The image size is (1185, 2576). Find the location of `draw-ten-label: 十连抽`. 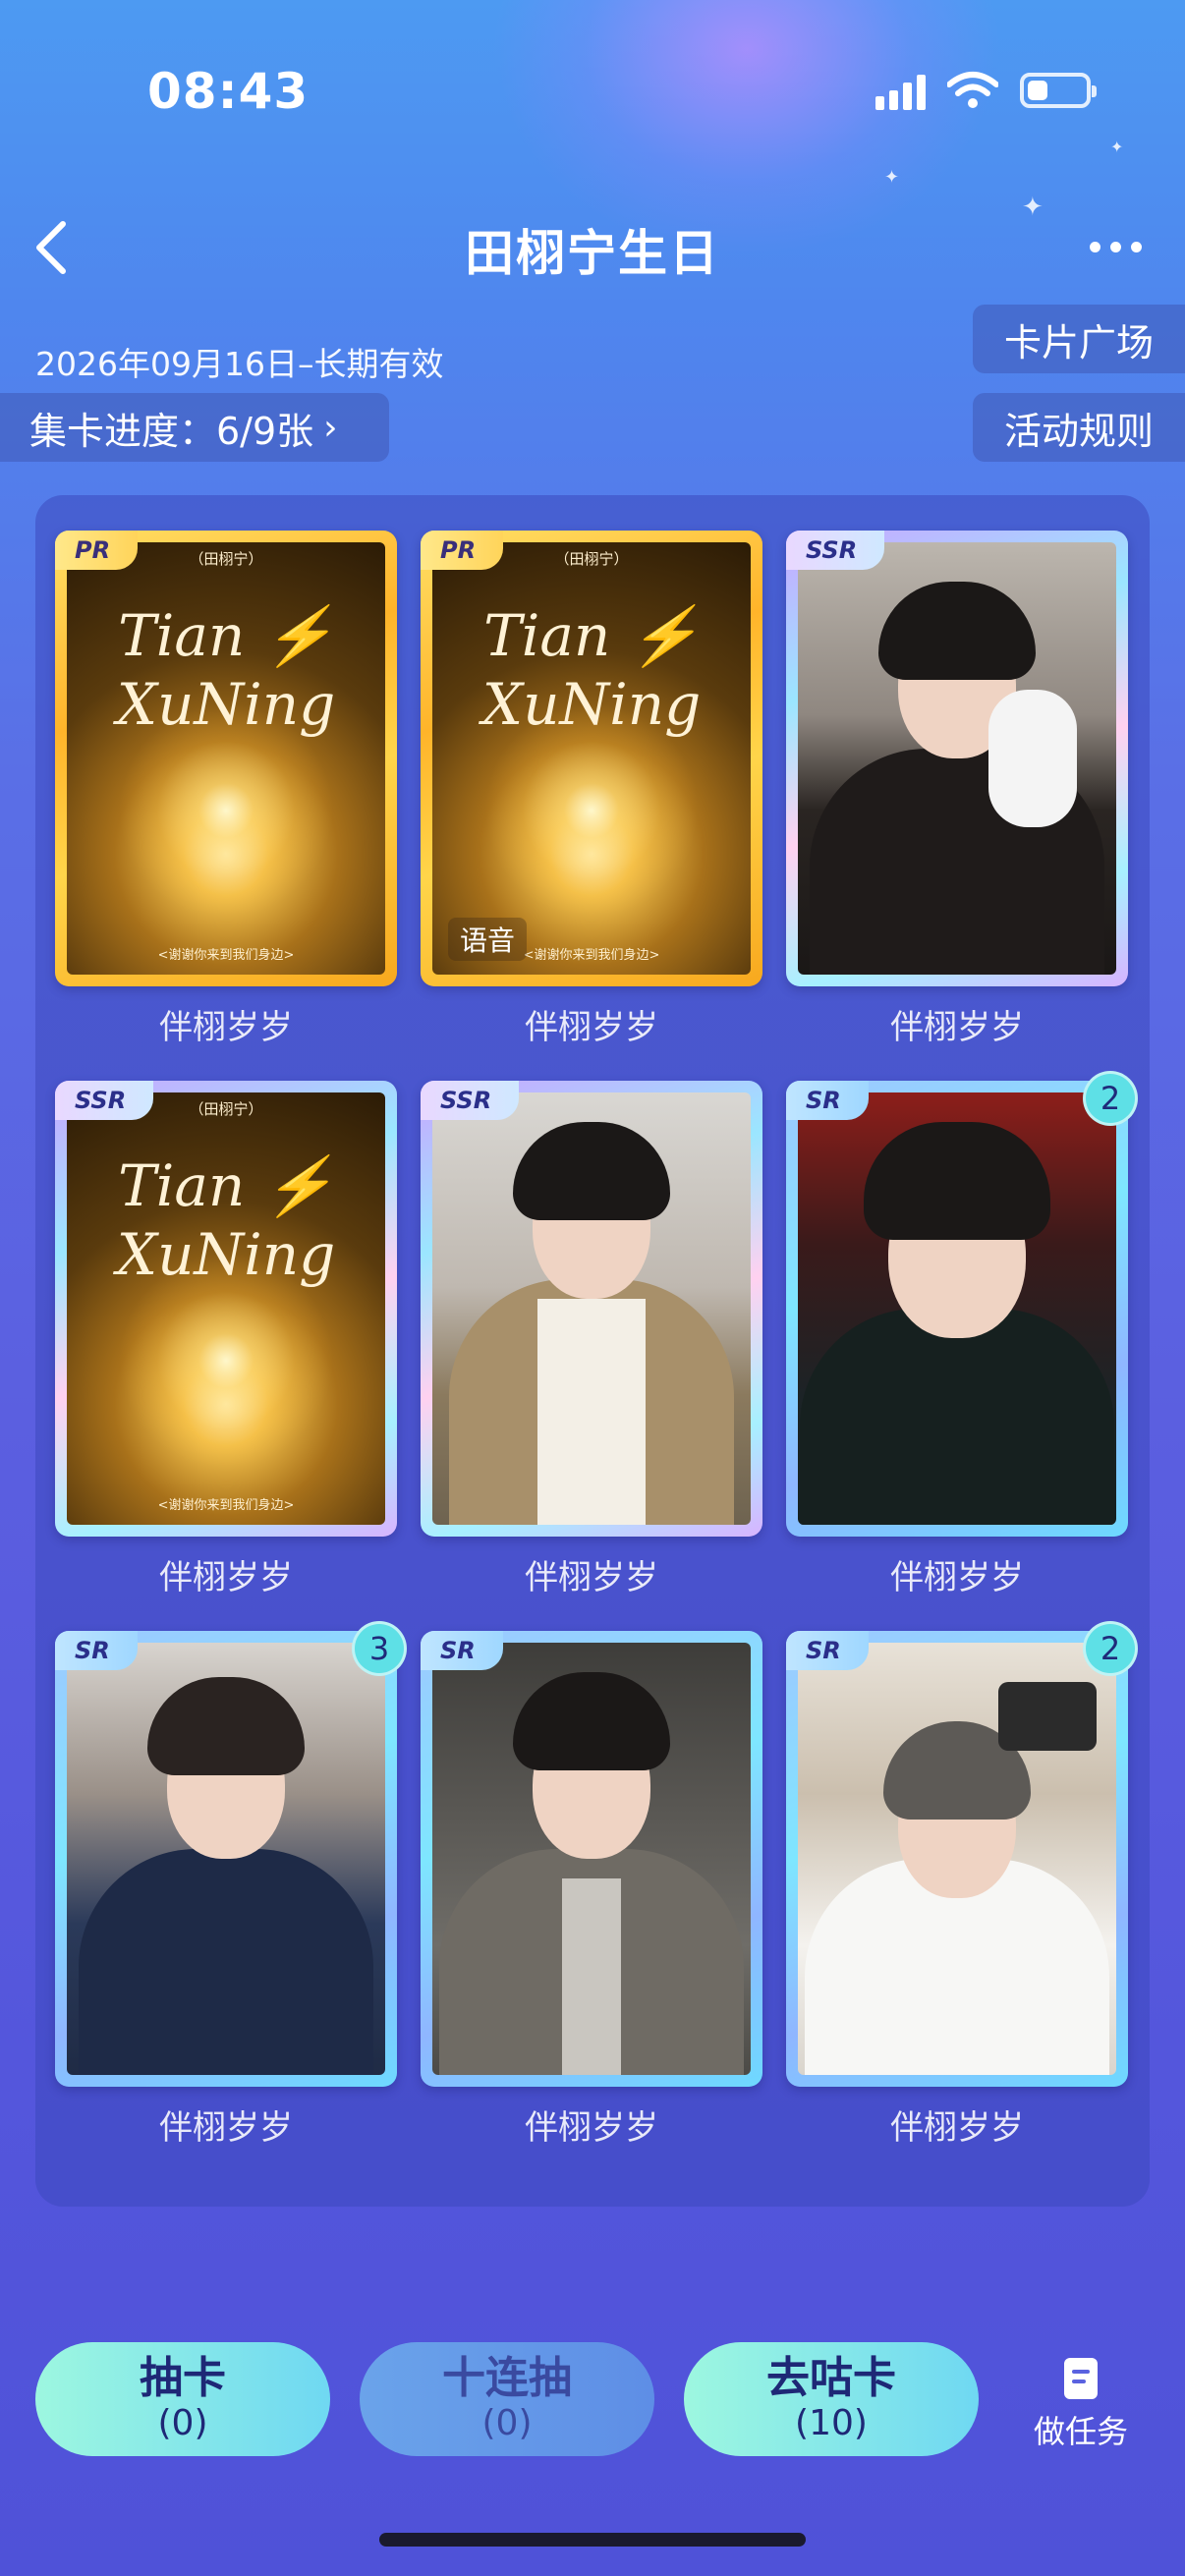

draw-ten-label: 十连抽 is located at coordinates (507, 2378).